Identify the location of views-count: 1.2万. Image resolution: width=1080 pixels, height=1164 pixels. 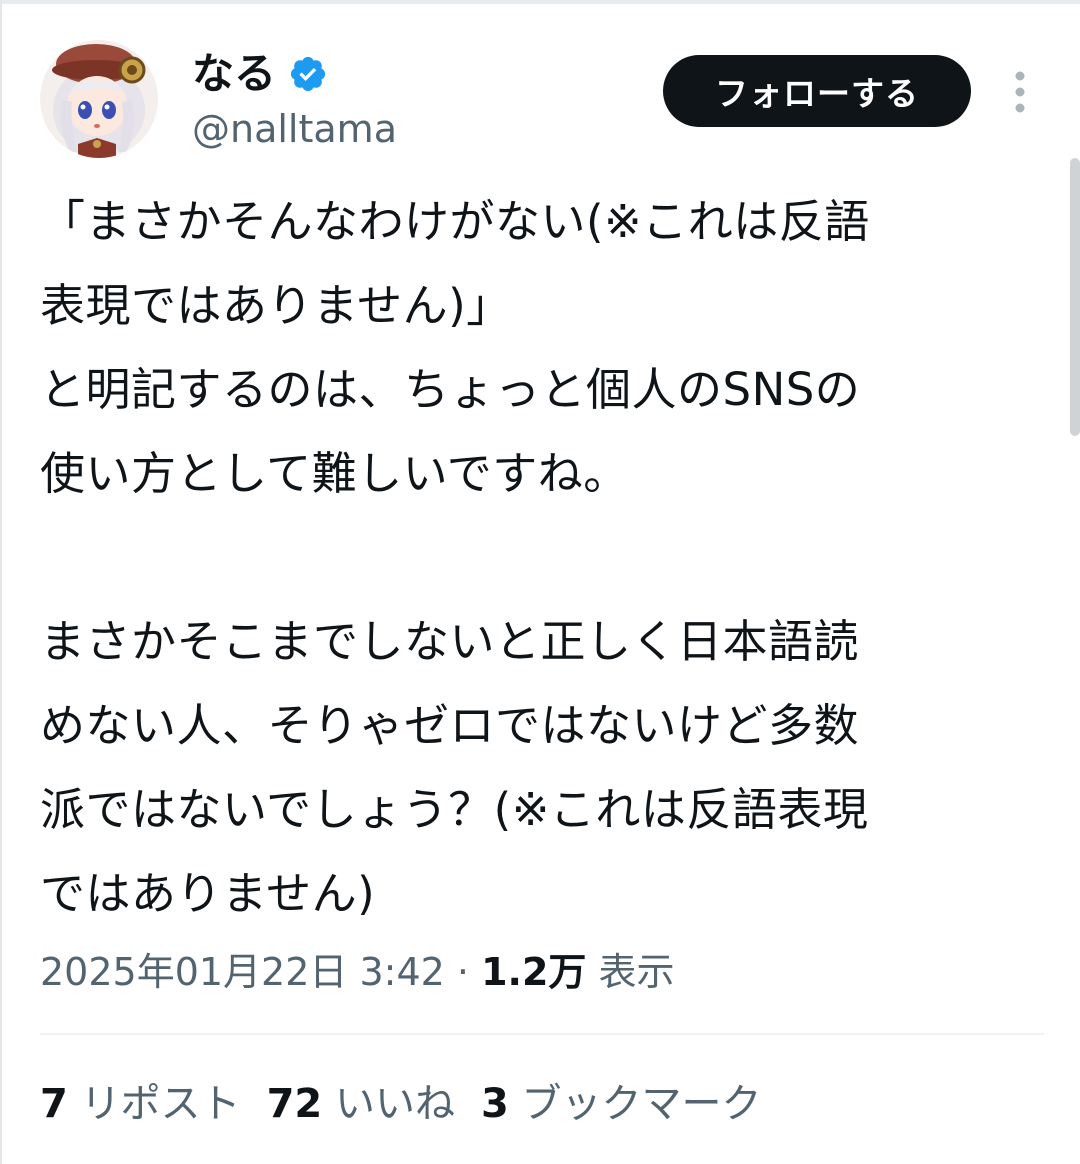
(534, 972).